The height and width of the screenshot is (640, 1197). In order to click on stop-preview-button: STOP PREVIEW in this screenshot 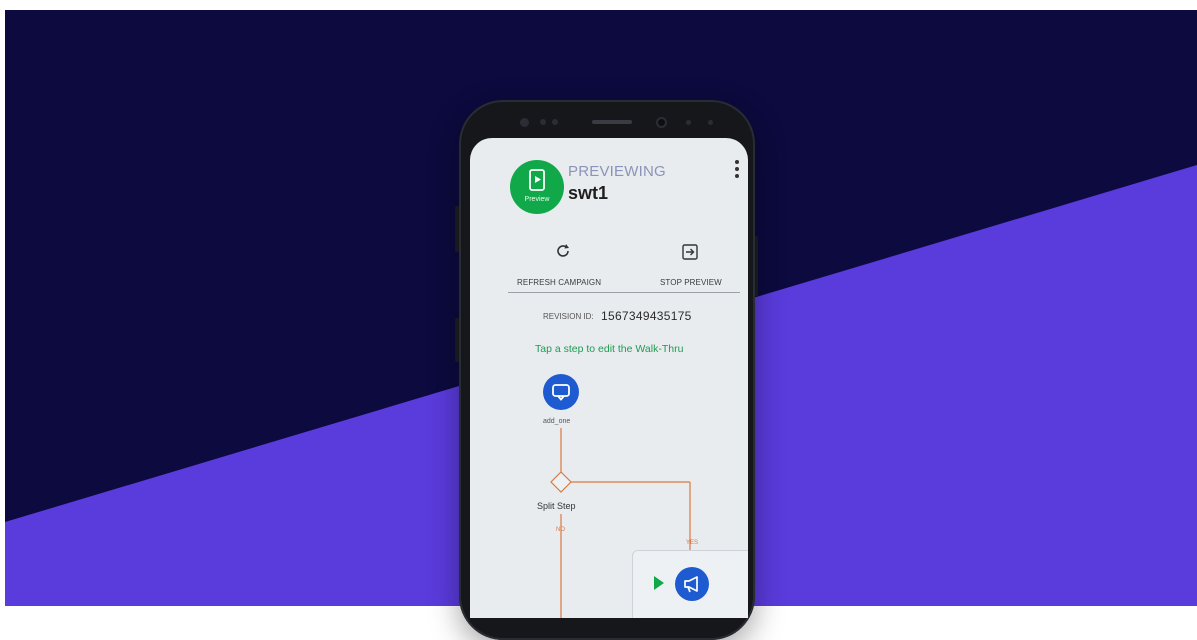, I will do `click(691, 282)`.